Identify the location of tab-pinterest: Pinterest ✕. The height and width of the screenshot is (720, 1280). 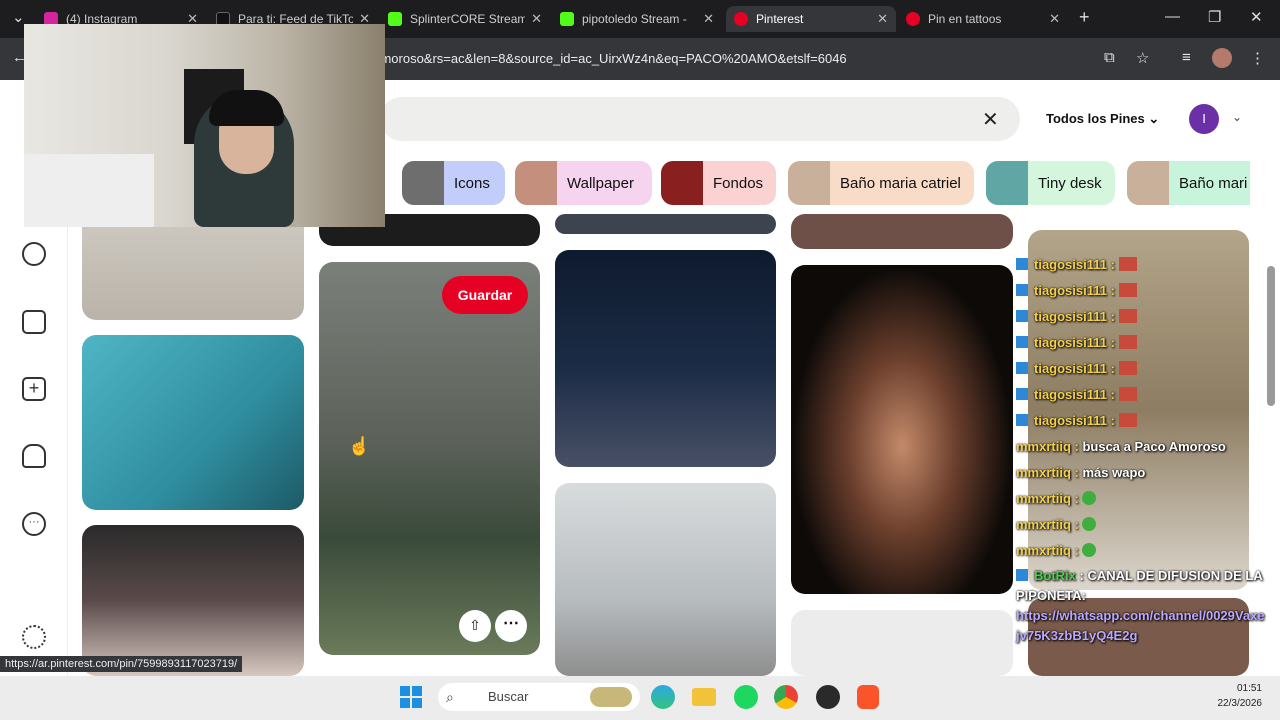
(811, 19).